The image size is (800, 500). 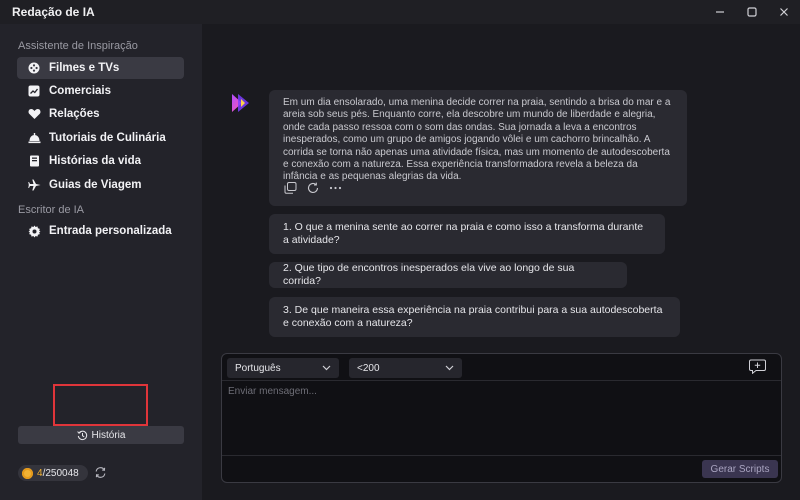 I want to click on generate-scripts-button: Gerar Scripts, so click(x=740, y=469).